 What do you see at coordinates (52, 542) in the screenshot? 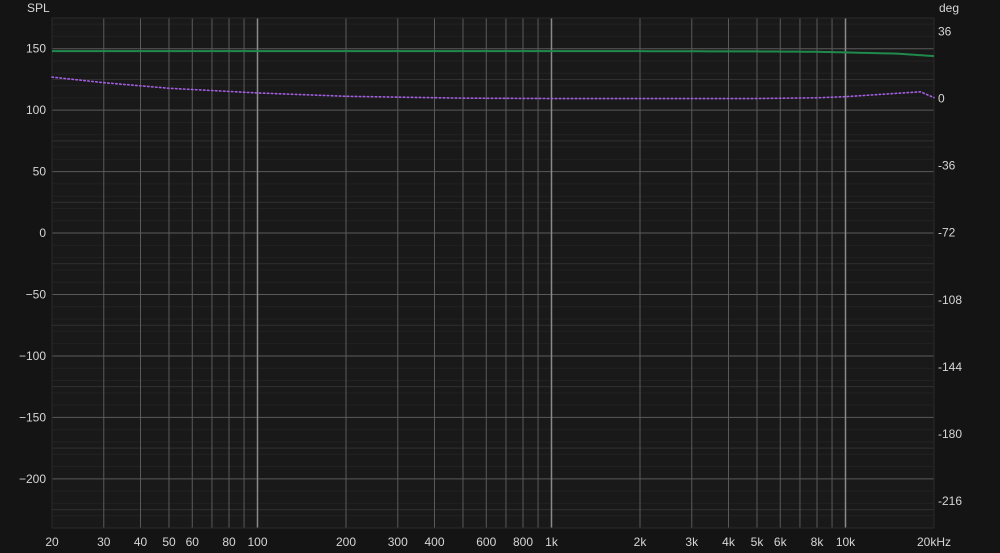
I see `x-tick-label: 20` at bounding box center [52, 542].